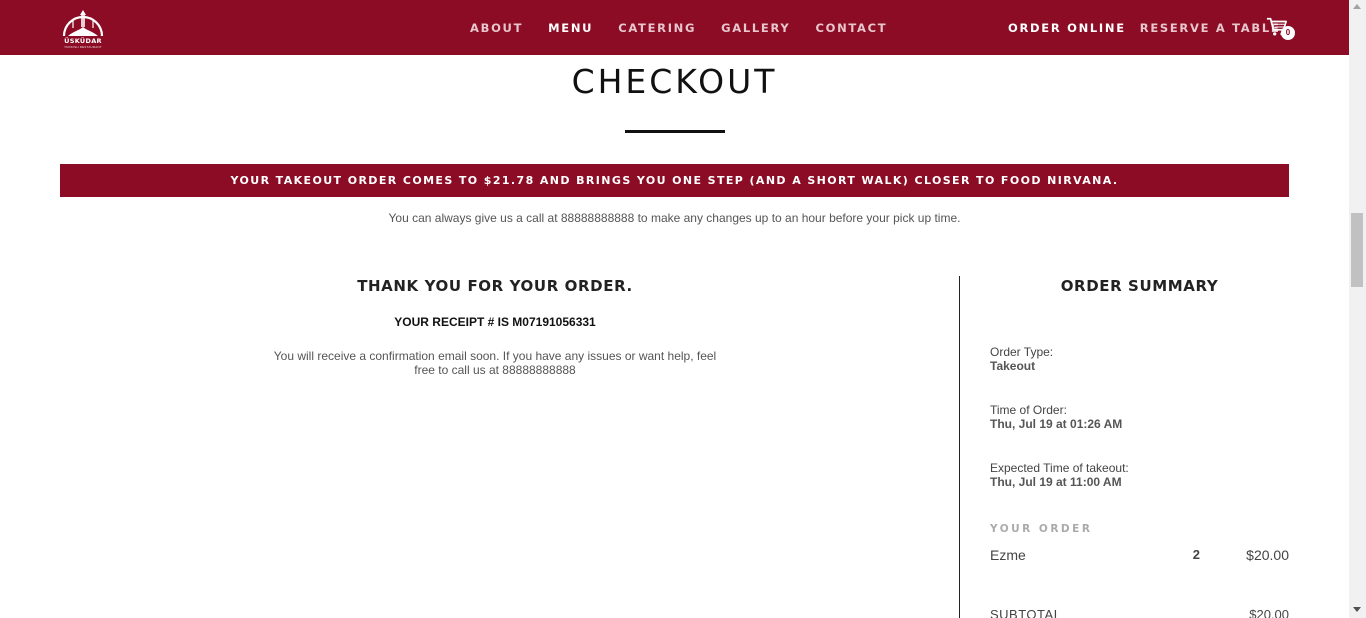 The image size is (1366, 618). What do you see at coordinates (1357, 6) in the screenshot?
I see `scroll-up-arrow-icon` at bounding box center [1357, 6].